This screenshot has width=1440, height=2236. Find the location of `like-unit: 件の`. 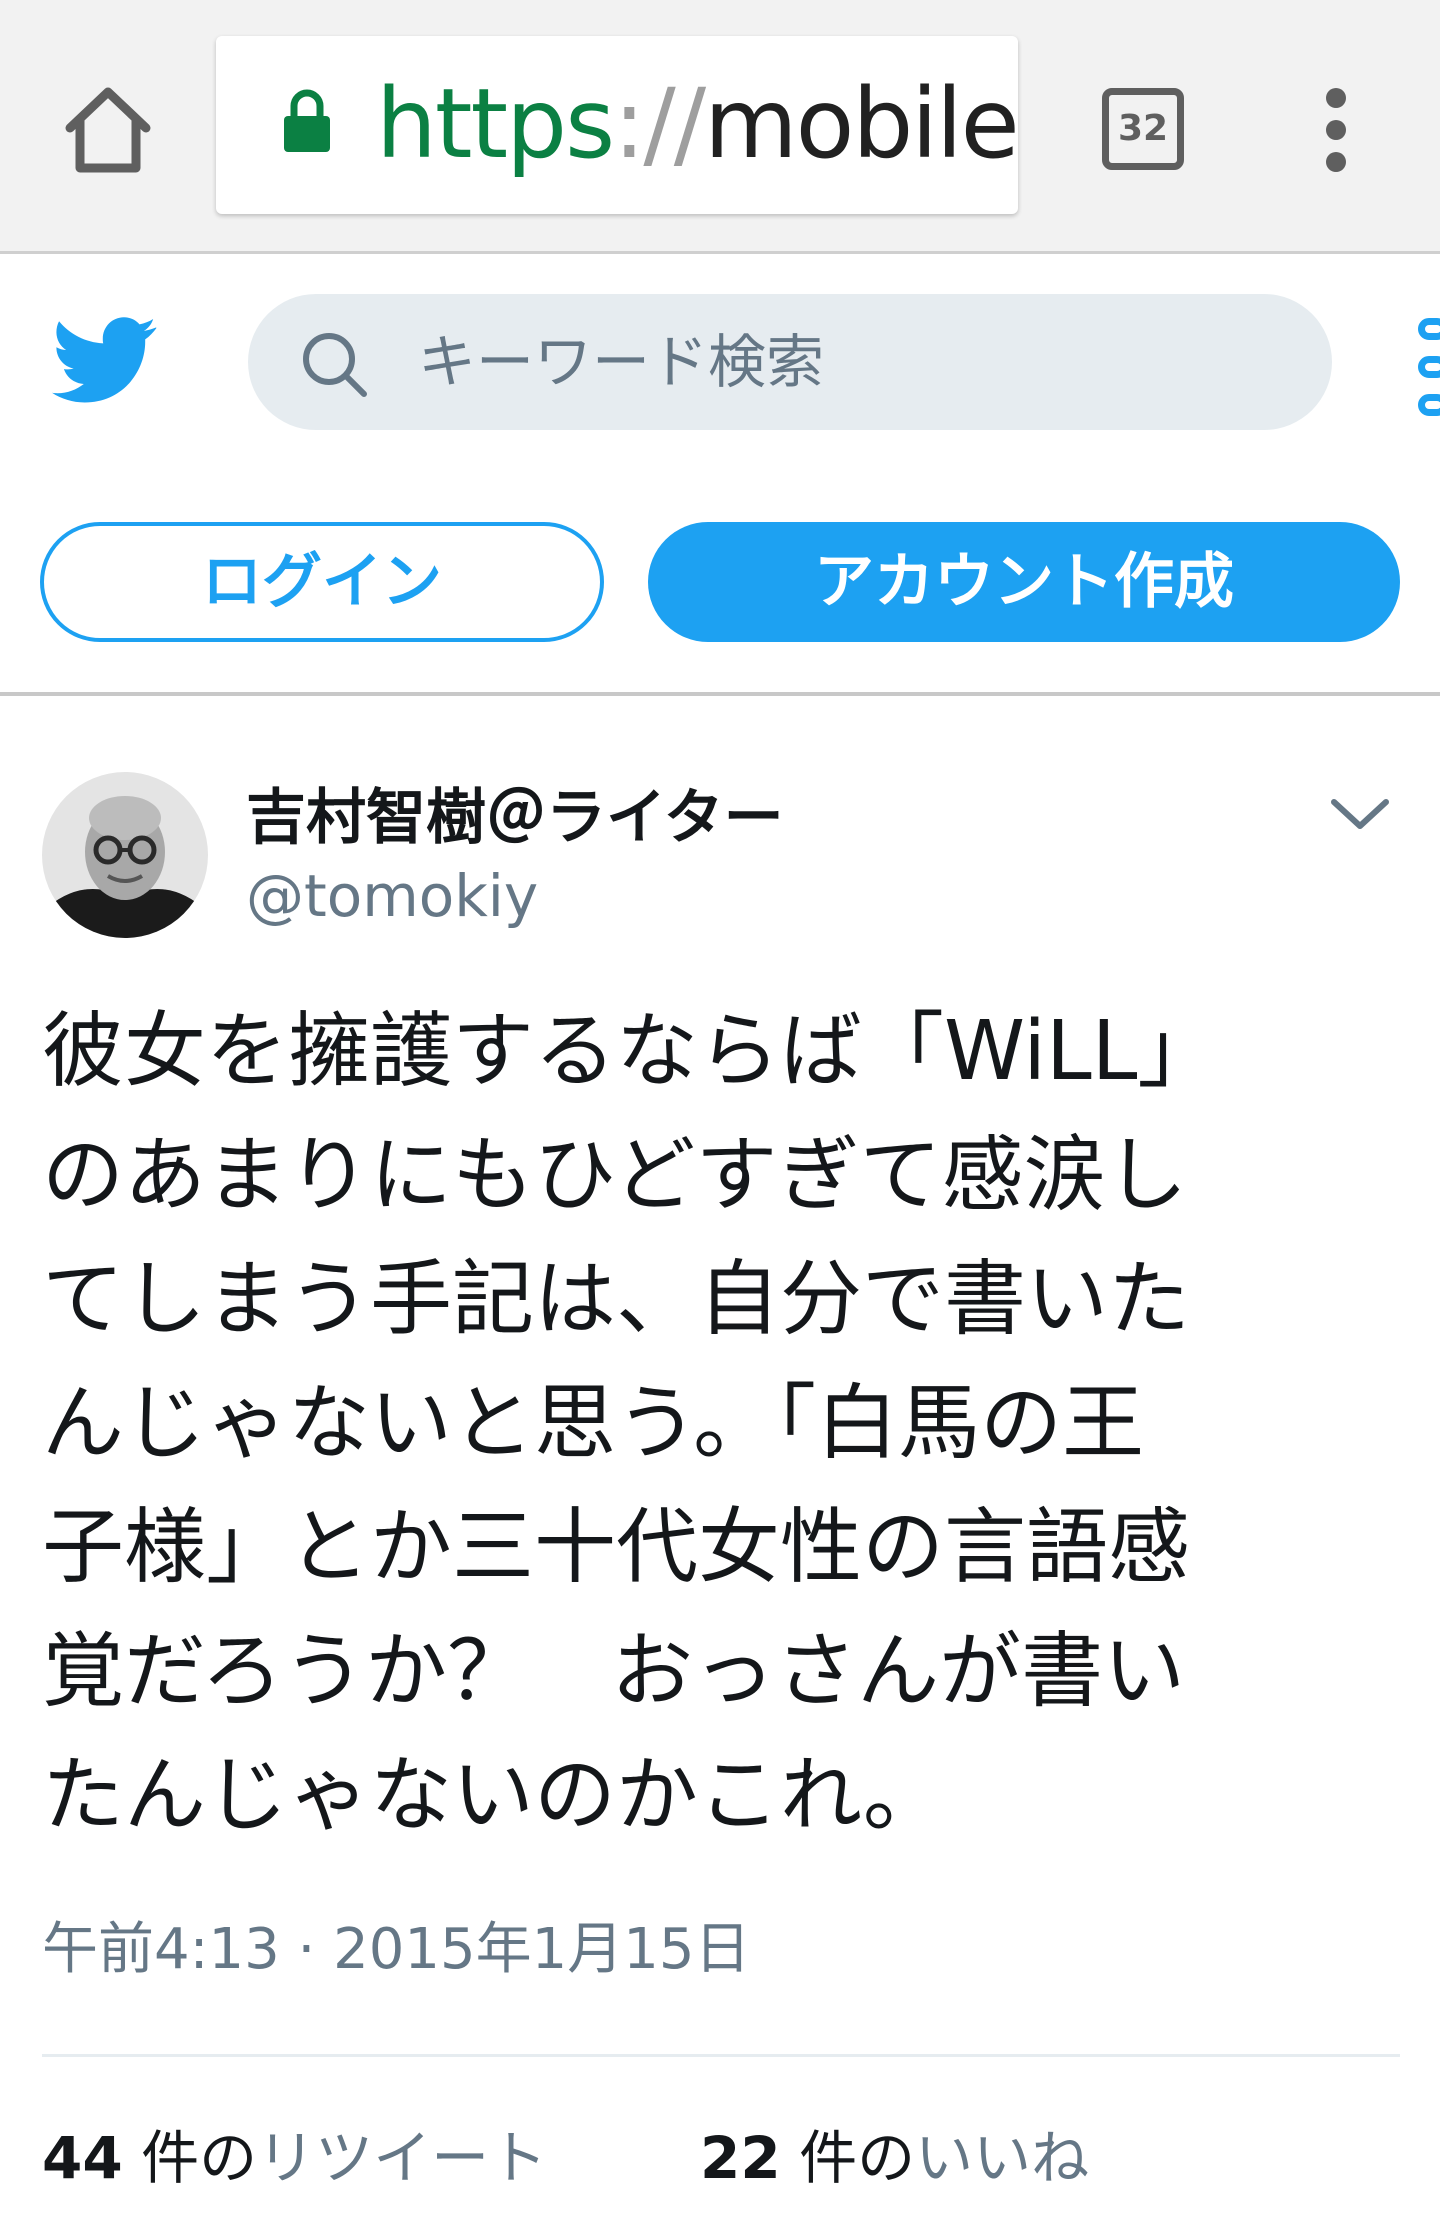

like-unit: 件の is located at coordinates (848, 2158).